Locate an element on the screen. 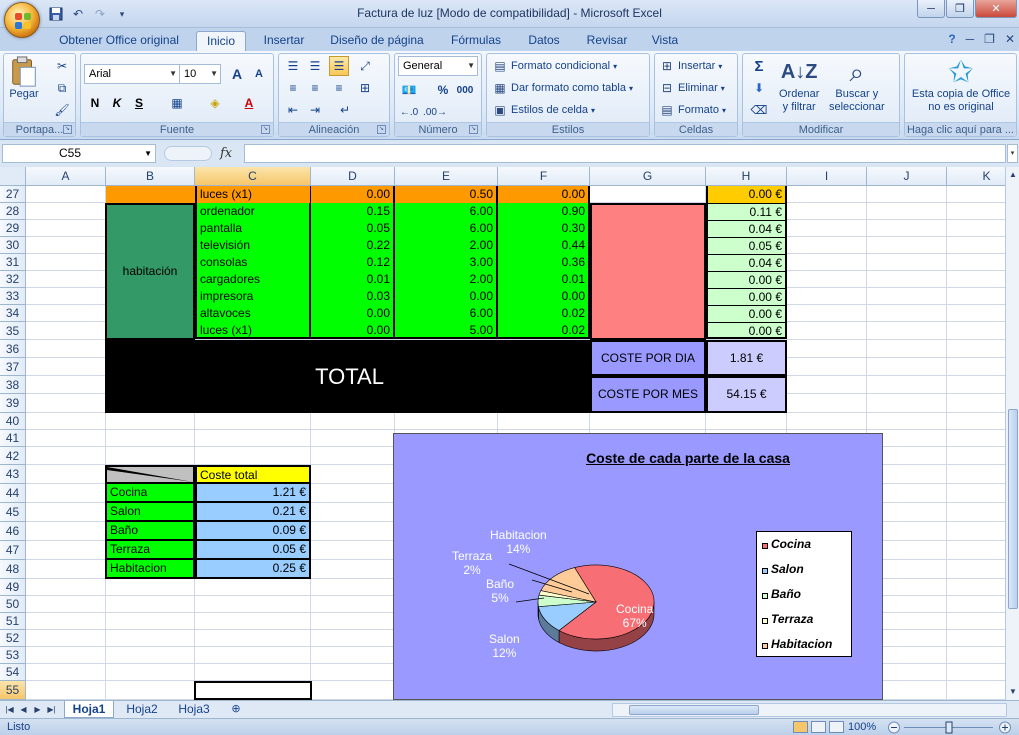 This screenshot has height=735, width=1019. sheet-tab-hoja3: Hoja3 is located at coordinates (194, 709).